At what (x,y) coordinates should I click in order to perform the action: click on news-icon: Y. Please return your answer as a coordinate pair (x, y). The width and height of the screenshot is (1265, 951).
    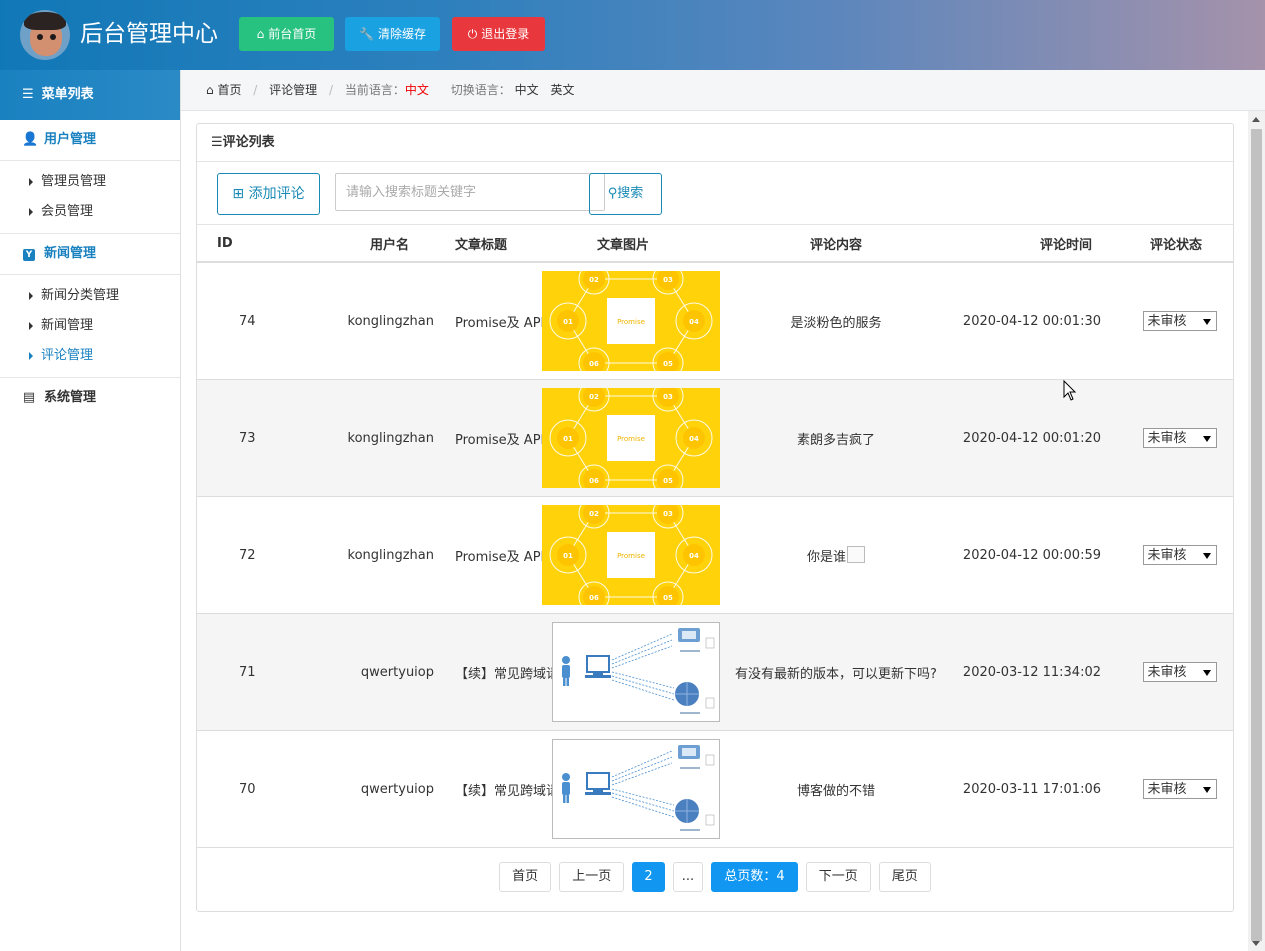
    Looking at the image, I should click on (29, 255).